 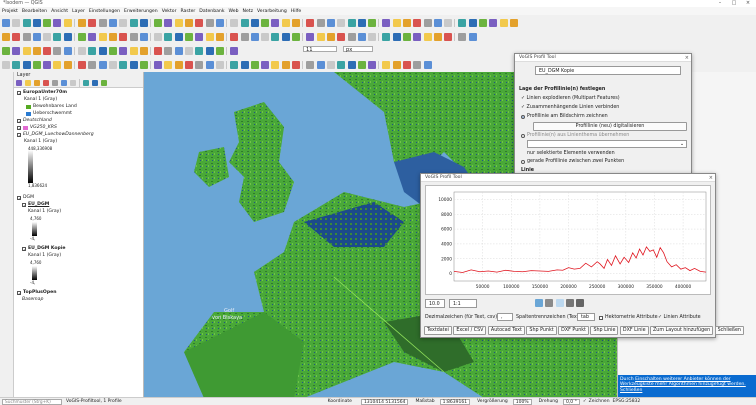 What do you see at coordinates (49, 114) in the screenshot?
I see `layer-tree-row: Ueberschwemmt` at bounding box center [49, 114].